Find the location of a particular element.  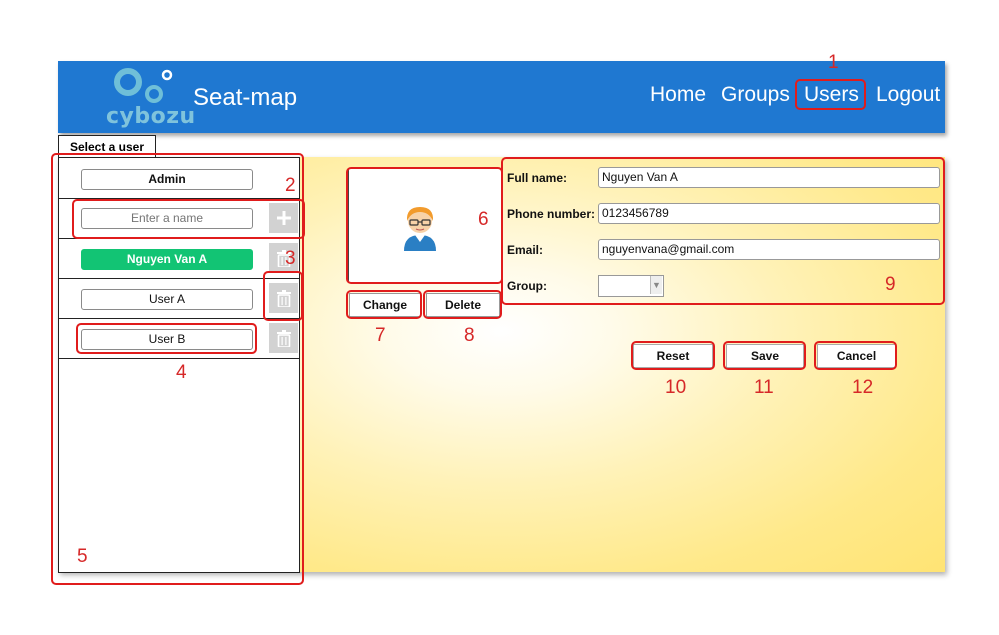

logo-text: cybozu is located at coordinates (151, 116).